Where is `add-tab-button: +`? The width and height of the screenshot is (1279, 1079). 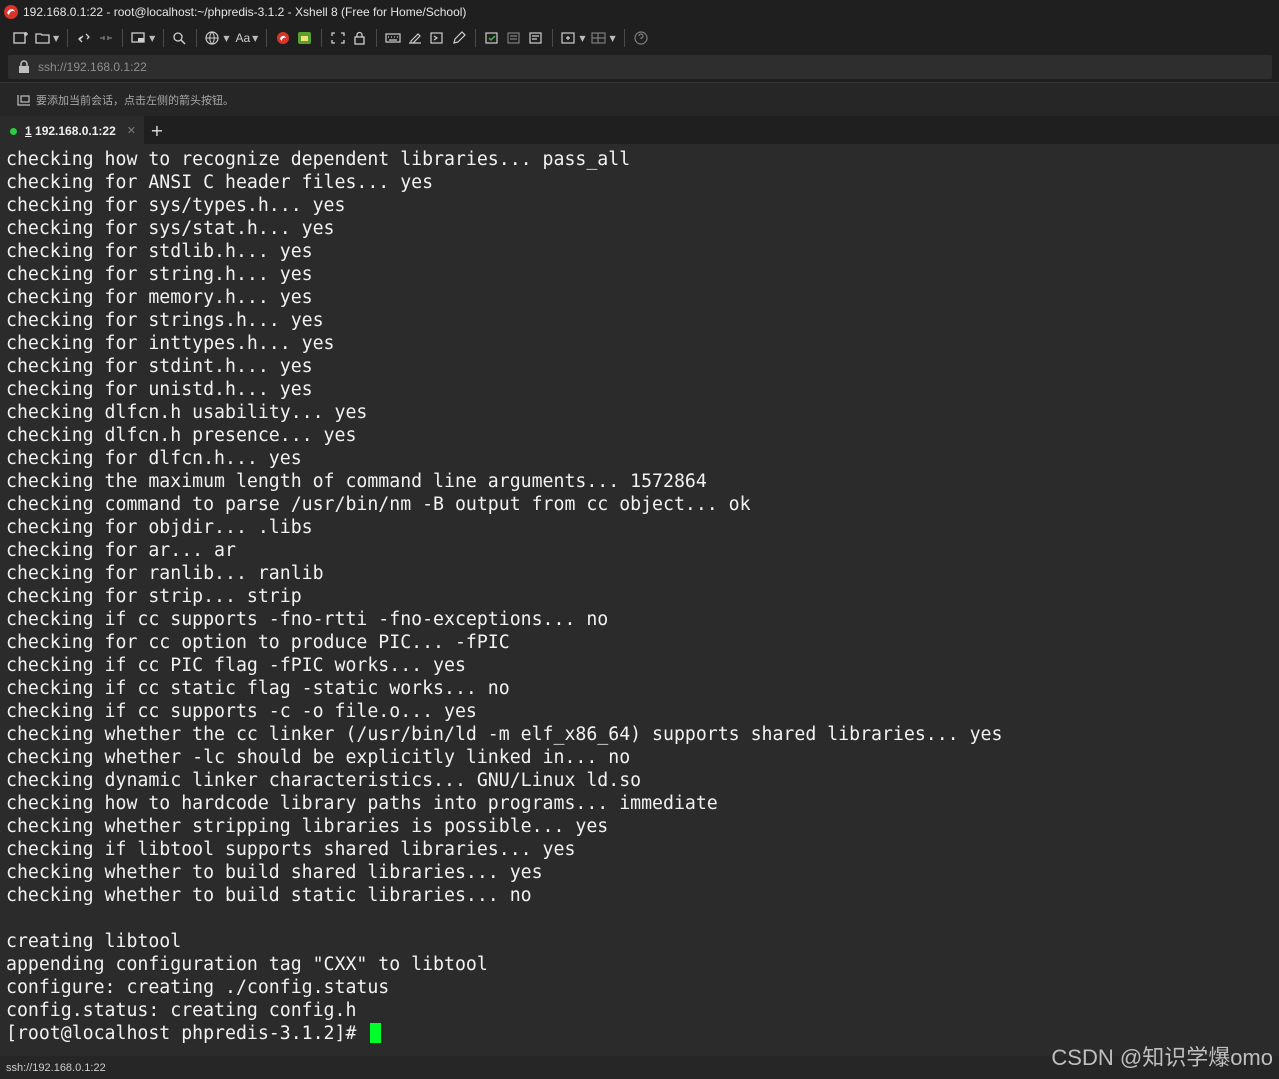 add-tab-button: + is located at coordinates (157, 130).